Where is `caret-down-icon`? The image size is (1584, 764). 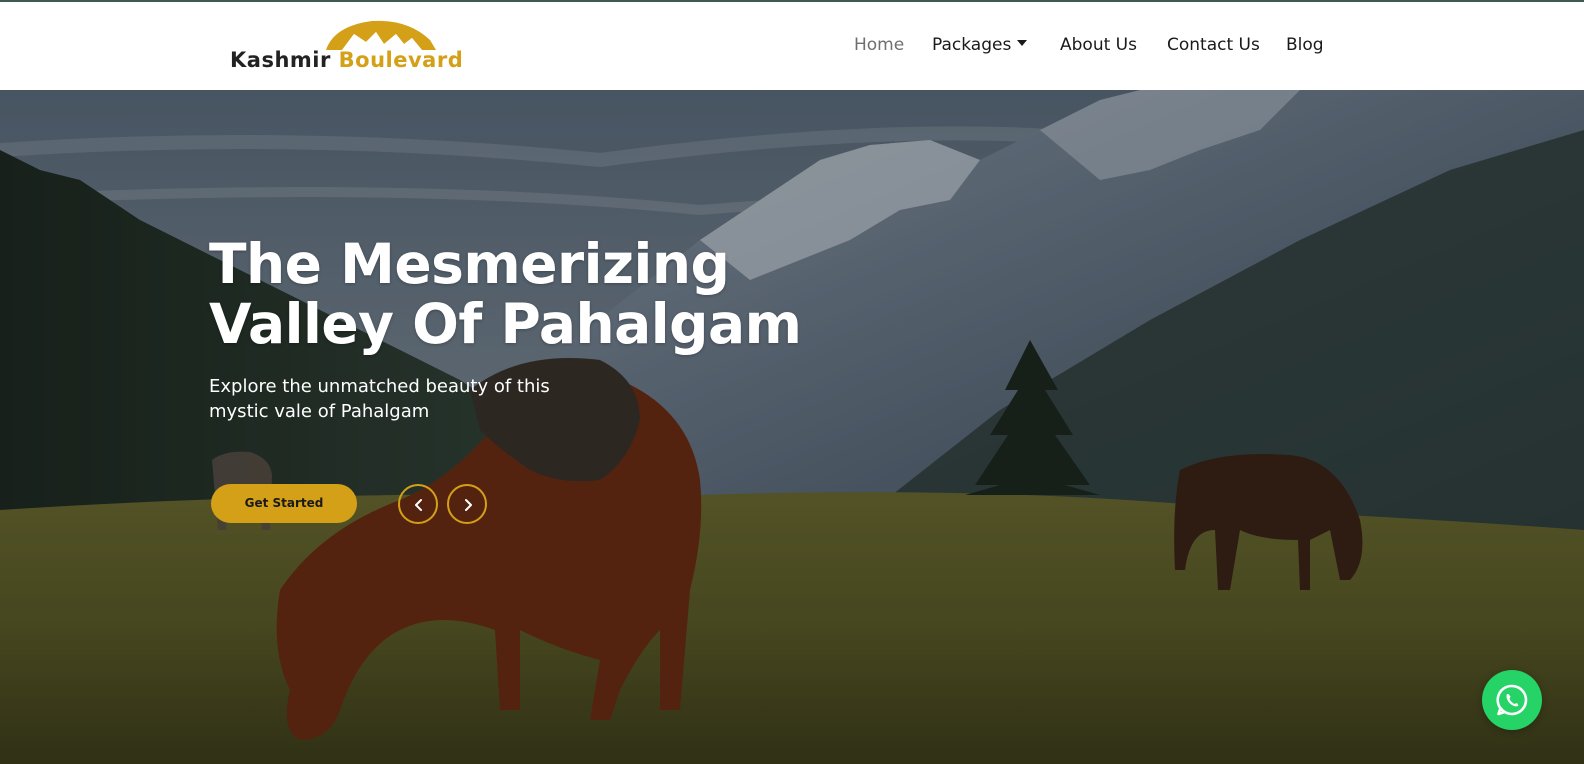
caret-down-icon is located at coordinates (1022, 43).